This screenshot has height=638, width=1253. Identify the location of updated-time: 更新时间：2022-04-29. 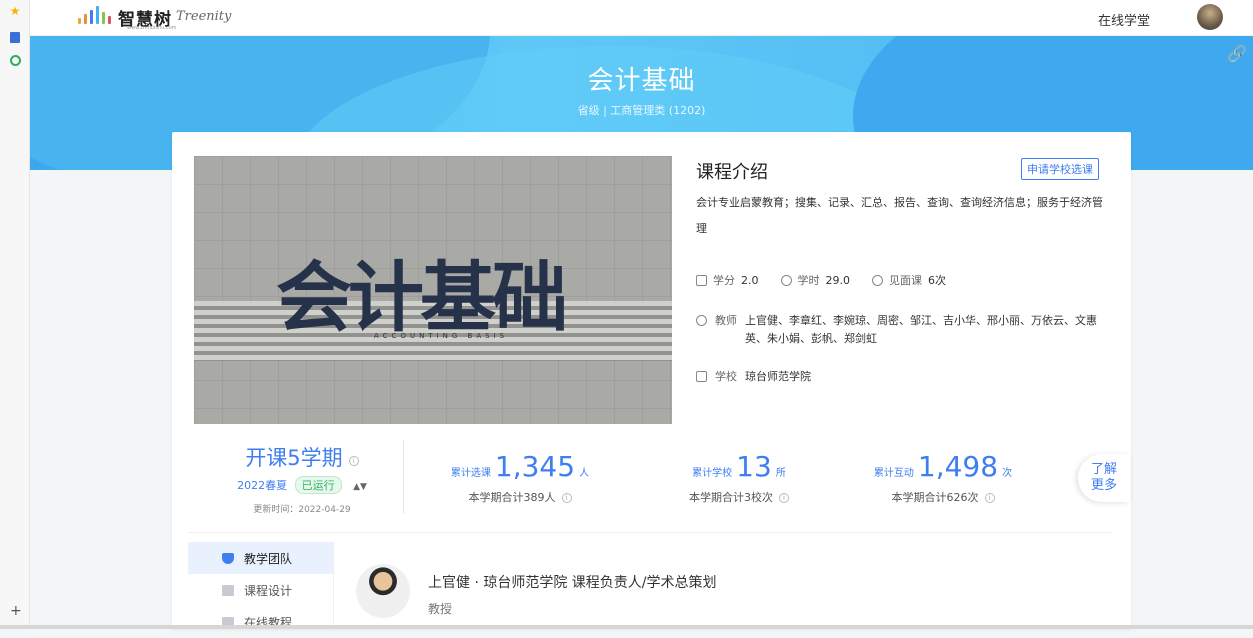
(302, 508).